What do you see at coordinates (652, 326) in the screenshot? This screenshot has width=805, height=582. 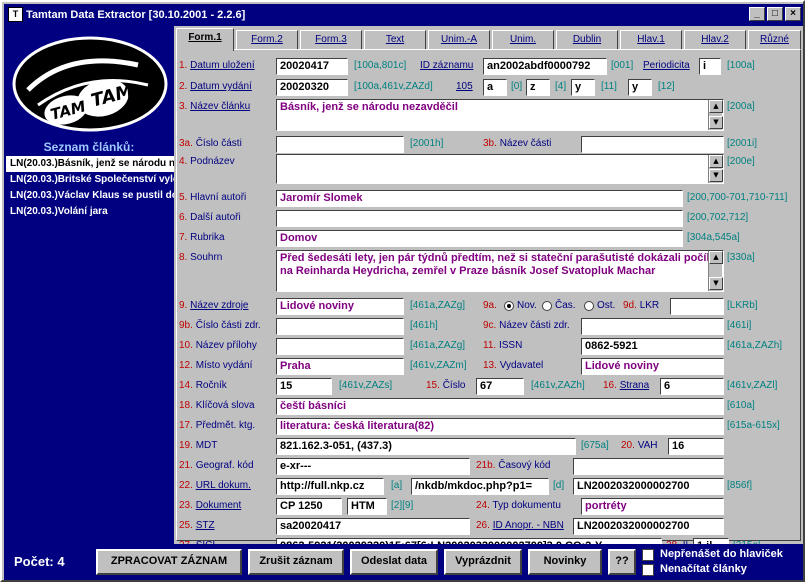 I see `nazev-casti-zdr-field` at bounding box center [652, 326].